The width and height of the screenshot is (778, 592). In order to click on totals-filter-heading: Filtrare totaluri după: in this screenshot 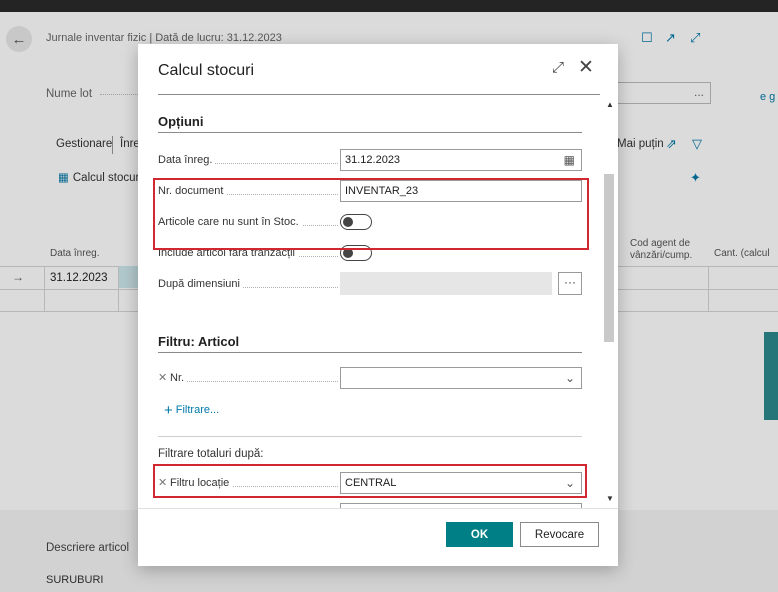, I will do `click(211, 454)`.